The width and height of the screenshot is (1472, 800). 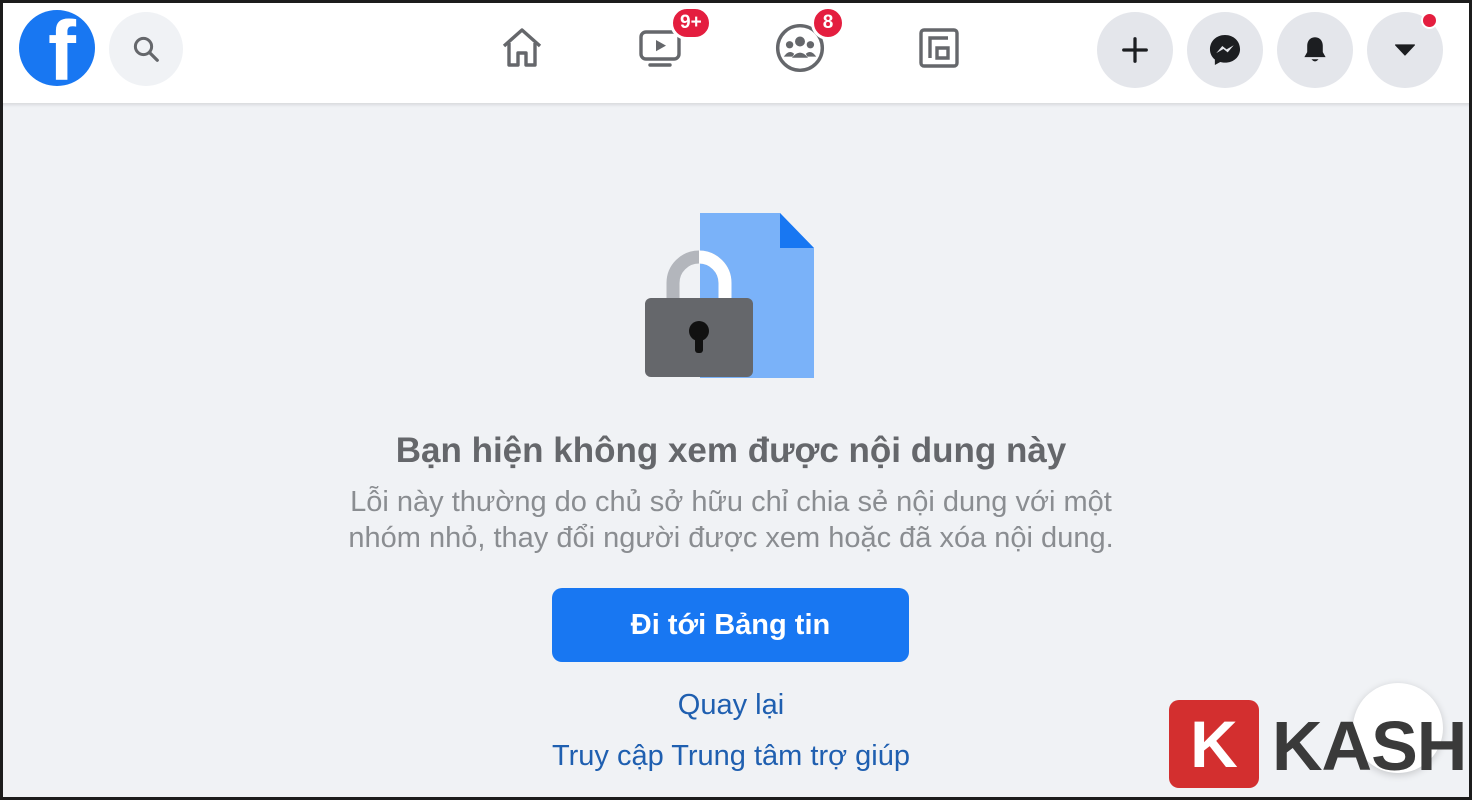 I want to click on gaming-icon, so click(x=939, y=48).